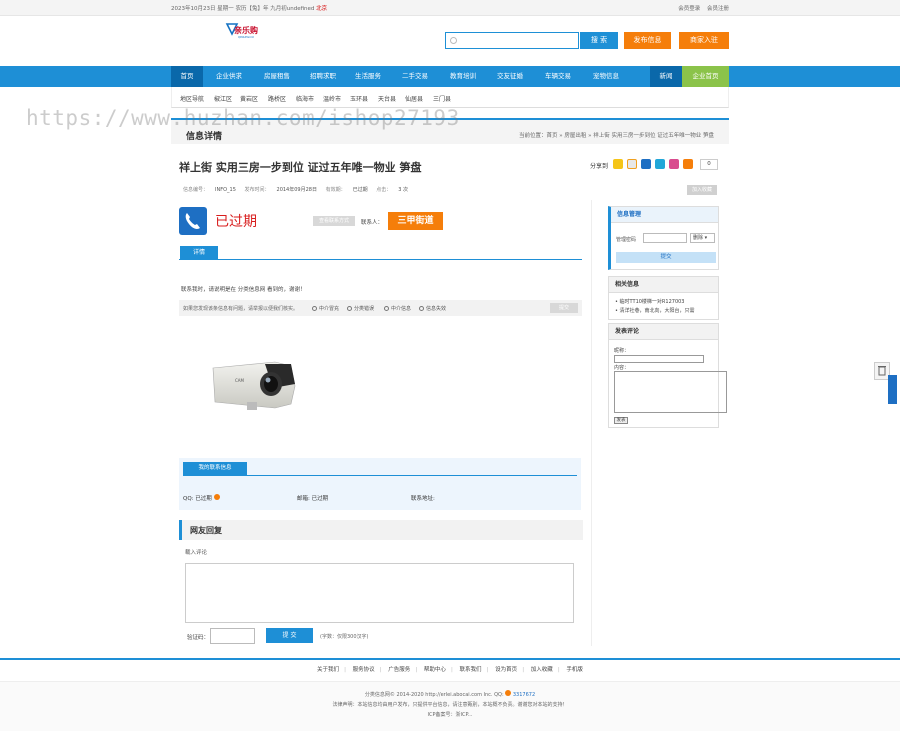 The height and width of the screenshot is (731, 900). Describe the element at coordinates (666, 76) in the screenshot. I see `nav-news: 新闻` at that location.